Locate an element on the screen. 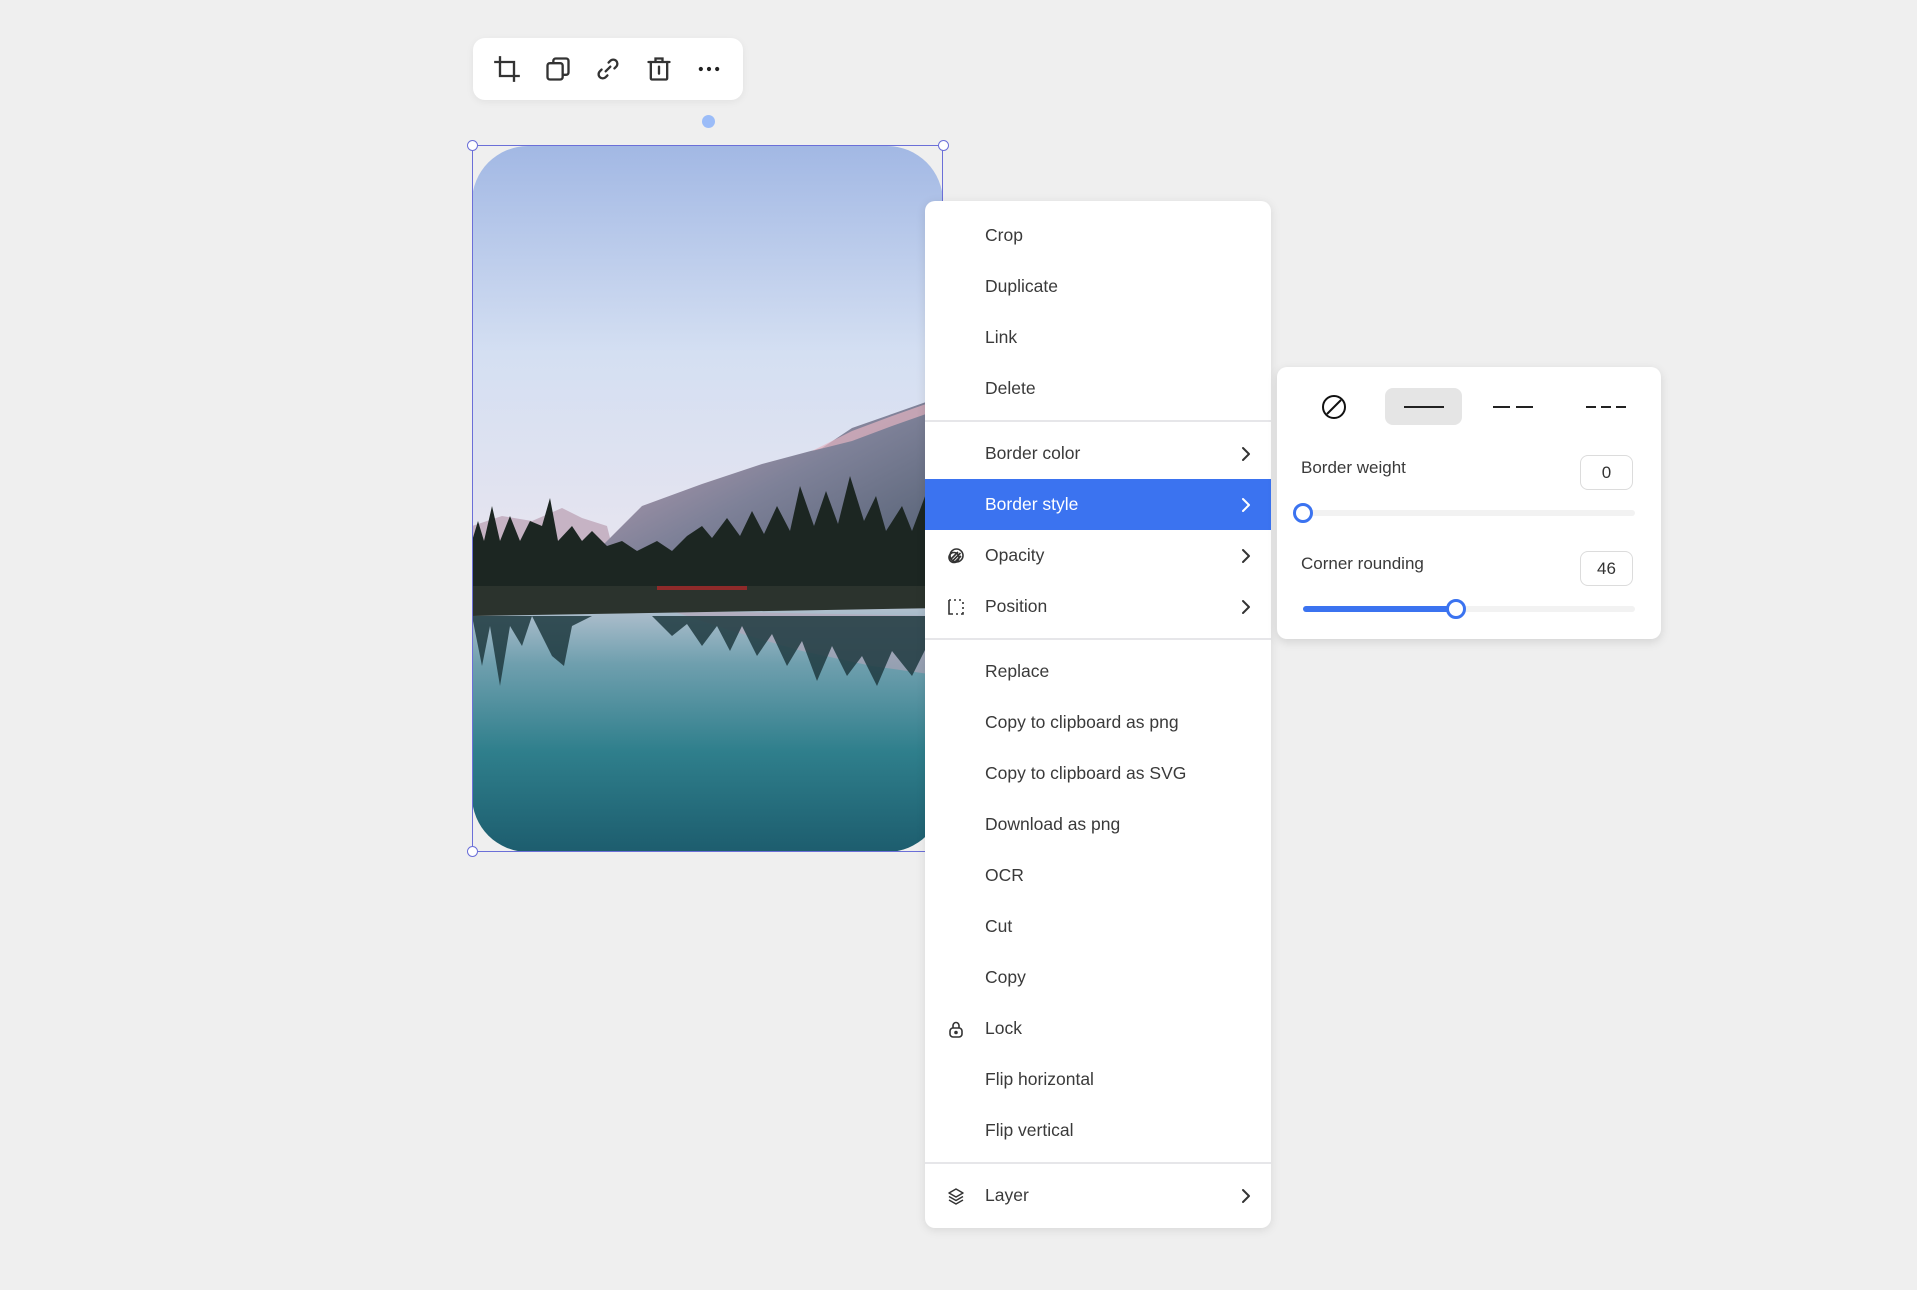  menu-item-flip-horizontal: Flip horizontal is located at coordinates (1098, 1079).